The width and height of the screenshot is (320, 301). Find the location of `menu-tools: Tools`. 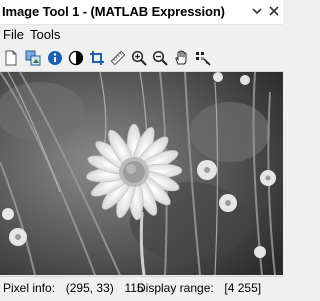

menu-tools: Tools is located at coordinates (45, 34).